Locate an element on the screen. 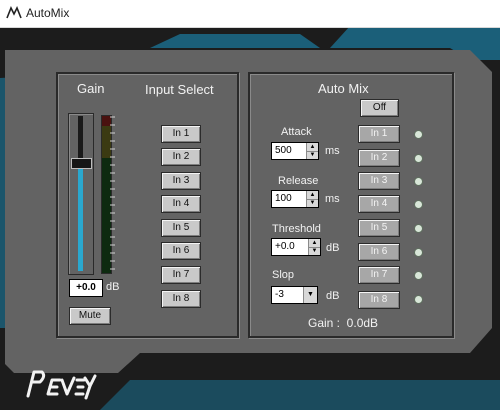 The width and height of the screenshot is (500, 410). gain-value: +0.0 is located at coordinates (86, 287).